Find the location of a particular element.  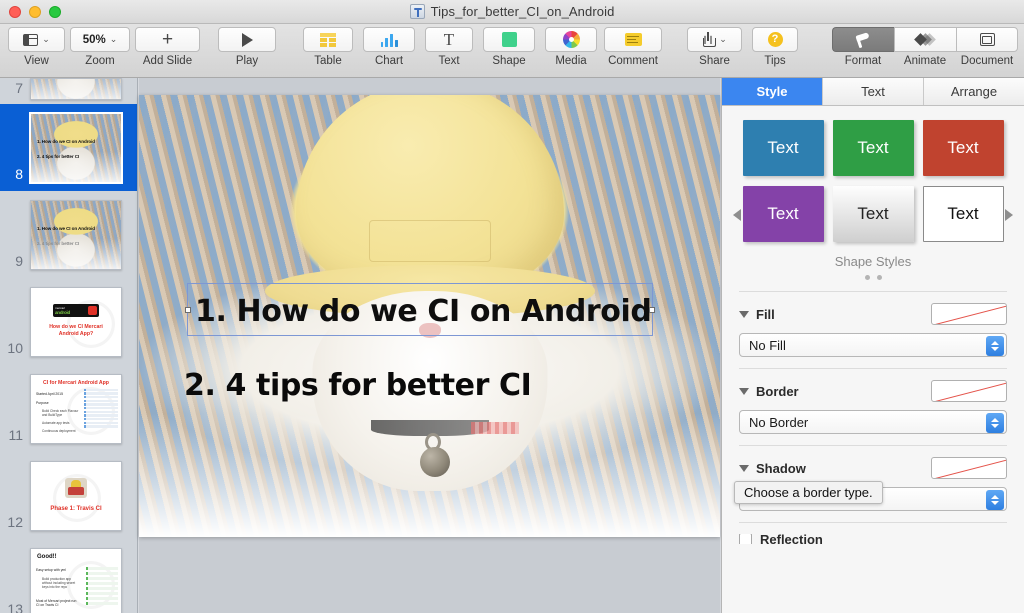

chart-button is located at coordinates (389, 39).